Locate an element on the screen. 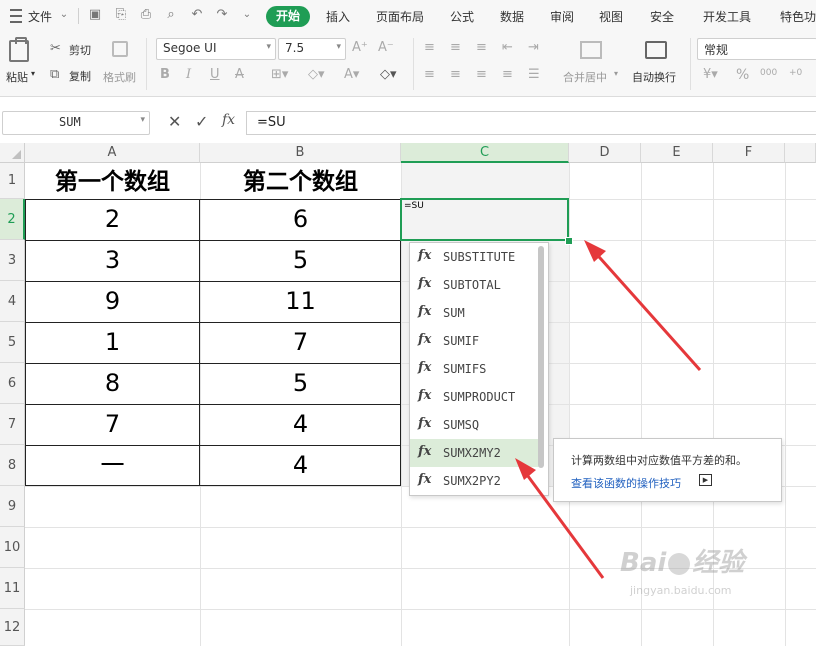  watermark-url: jingyan.baidu.com is located at coordinates (681, 590).